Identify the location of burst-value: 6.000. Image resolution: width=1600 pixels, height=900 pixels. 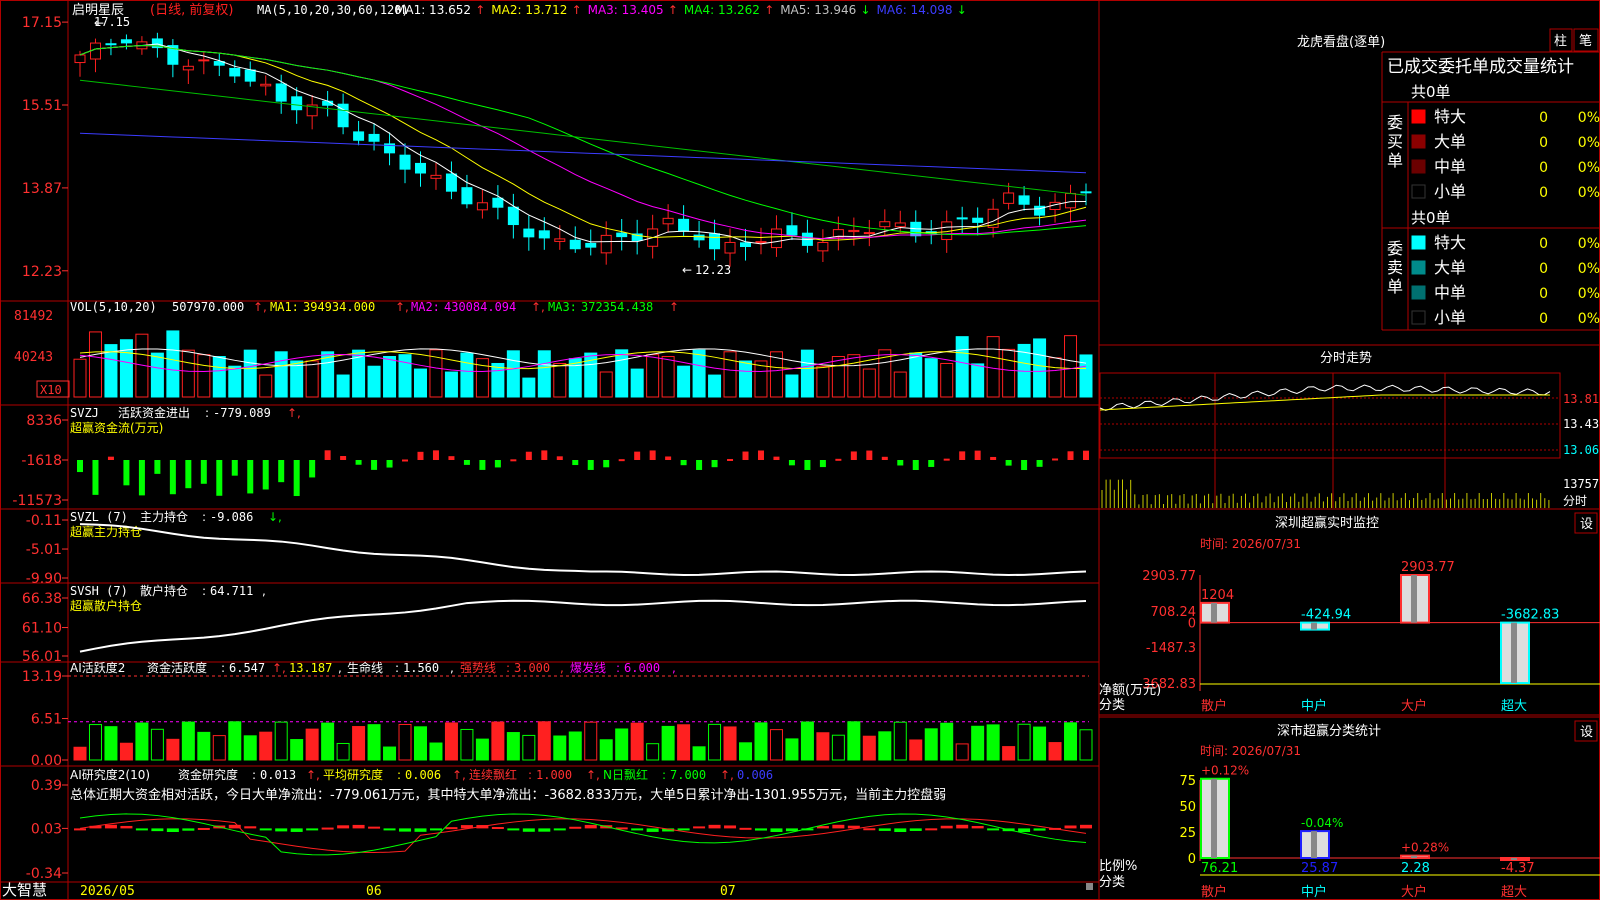
(642, 668).